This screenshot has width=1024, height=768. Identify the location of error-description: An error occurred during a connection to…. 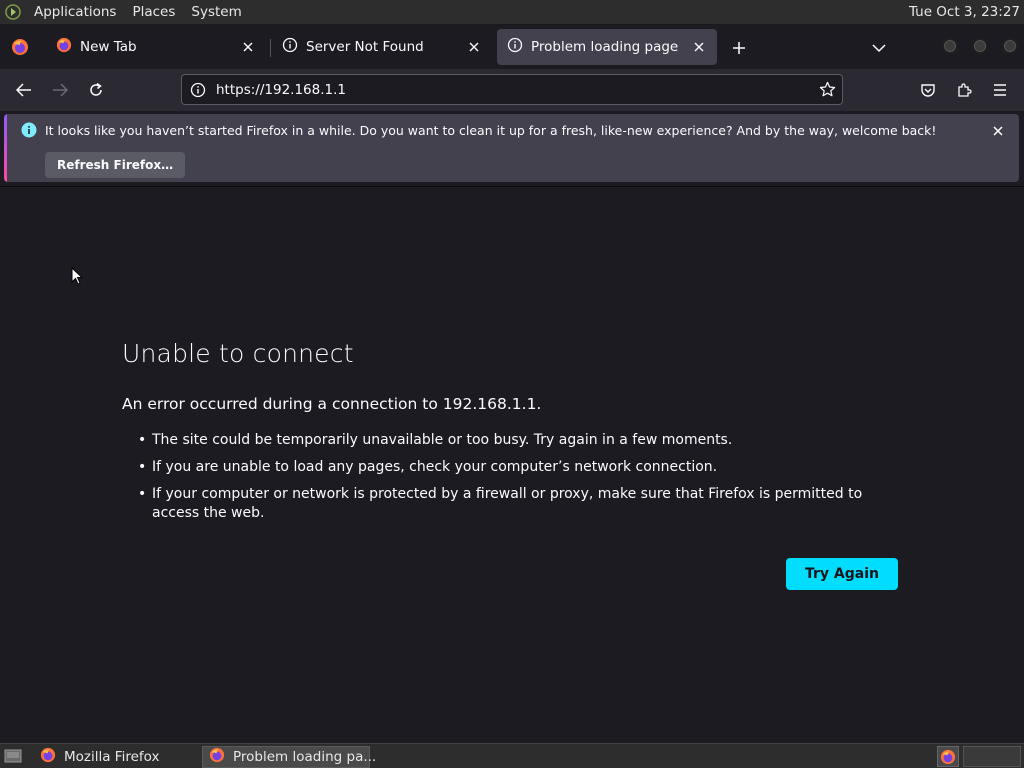
(332, 404).